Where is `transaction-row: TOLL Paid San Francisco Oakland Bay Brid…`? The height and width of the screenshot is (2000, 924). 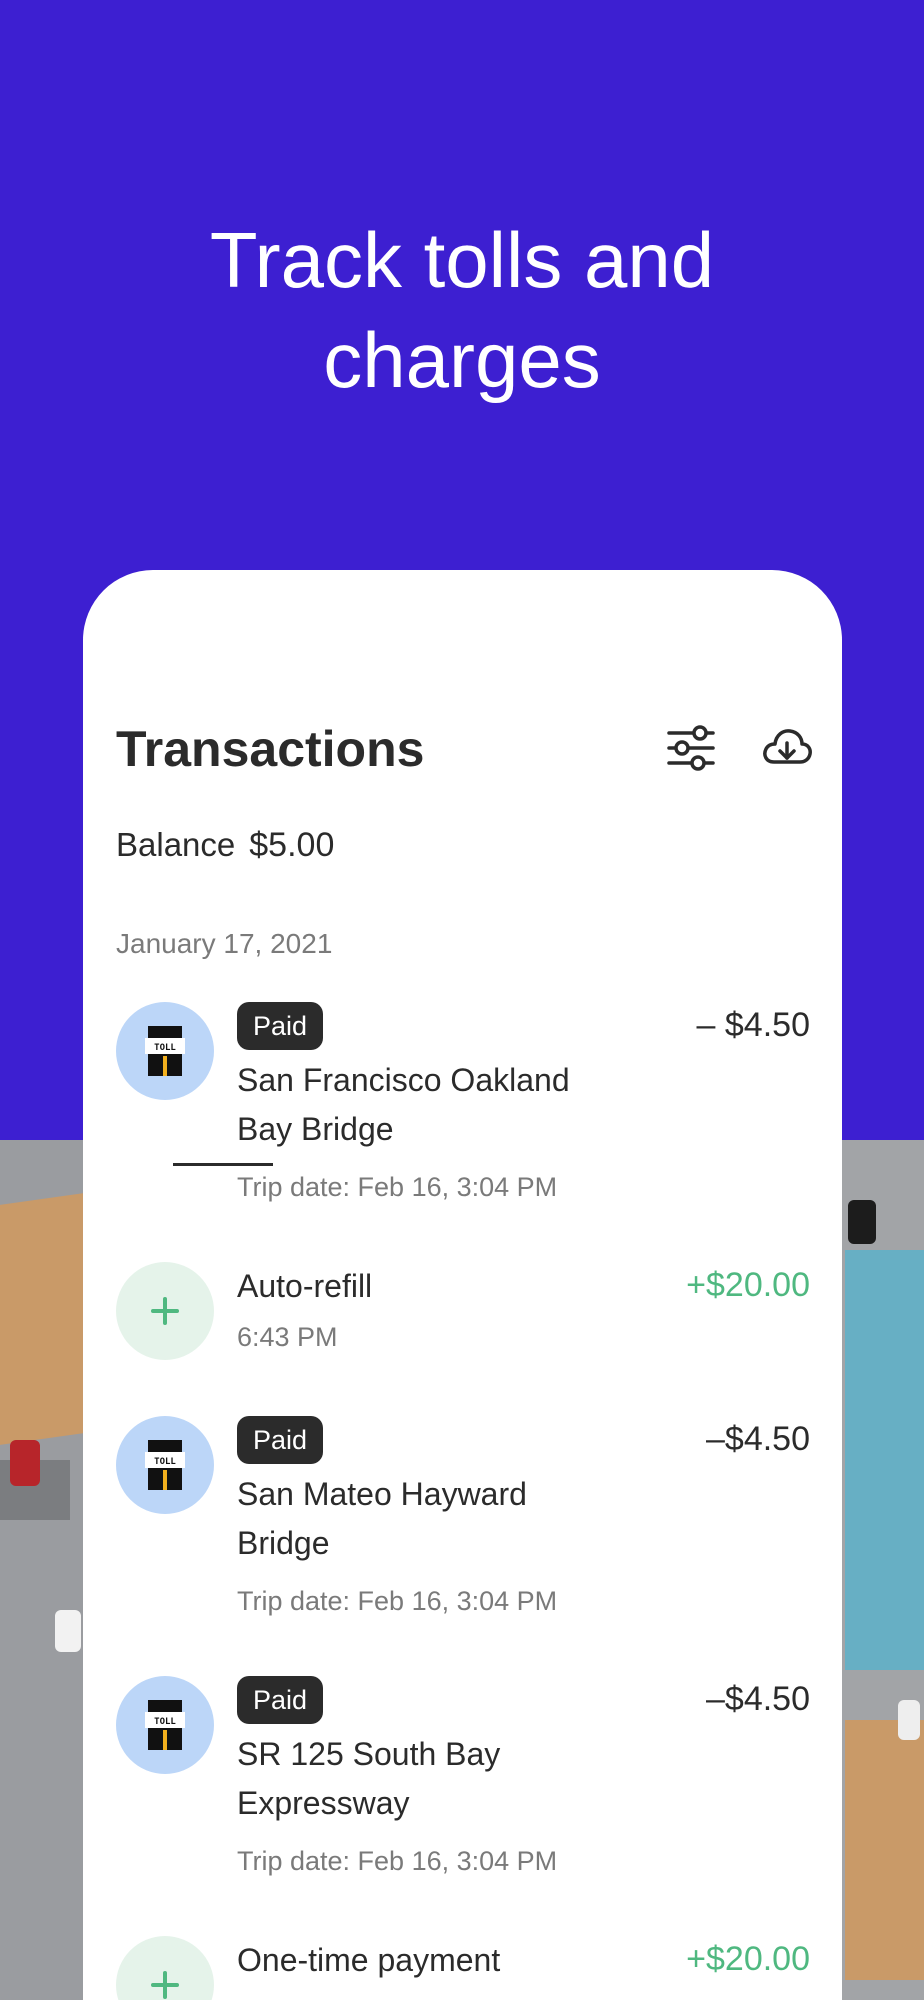 transaction-row: TOLL Paid San Francisco Oakland Bay Brid… is located at coordinates (463, 1102).